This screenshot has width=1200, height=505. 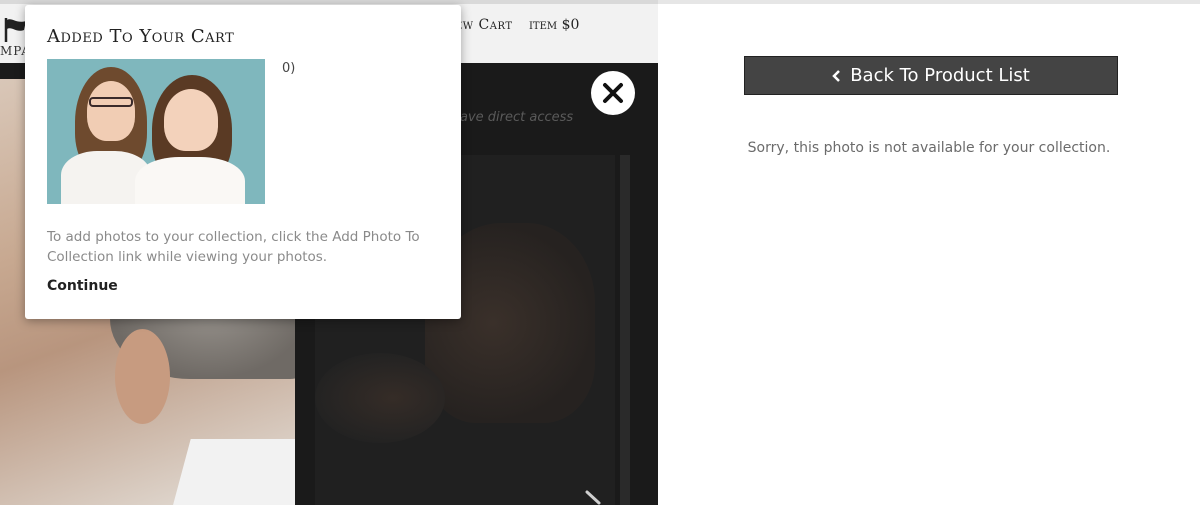 What do you see at coordinates (594, 497) in the screenshot?
I see `chevron-right-icon` at bounding box center [594, 497].